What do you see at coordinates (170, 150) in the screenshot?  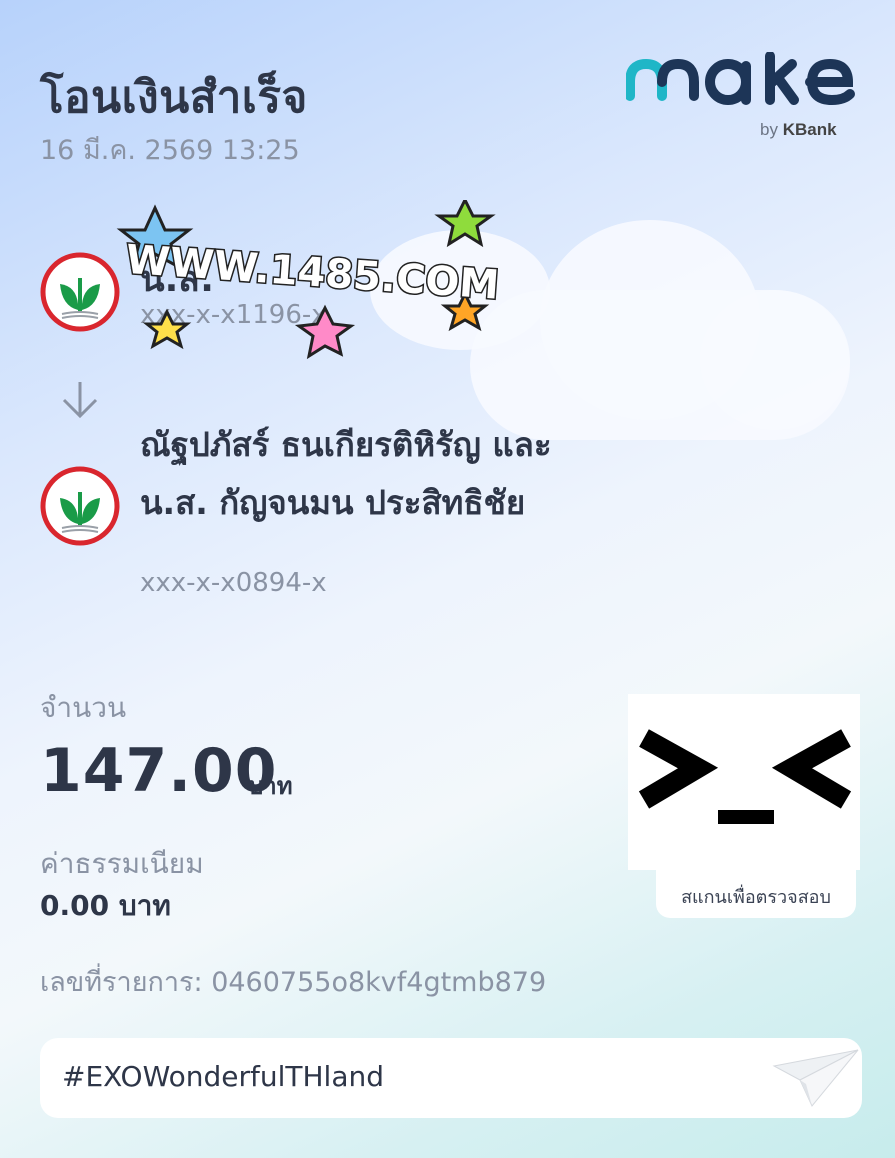 I see `transaction-datetime: 16 มี.ค. 2569 13:25` at bounding box center [170, 150].